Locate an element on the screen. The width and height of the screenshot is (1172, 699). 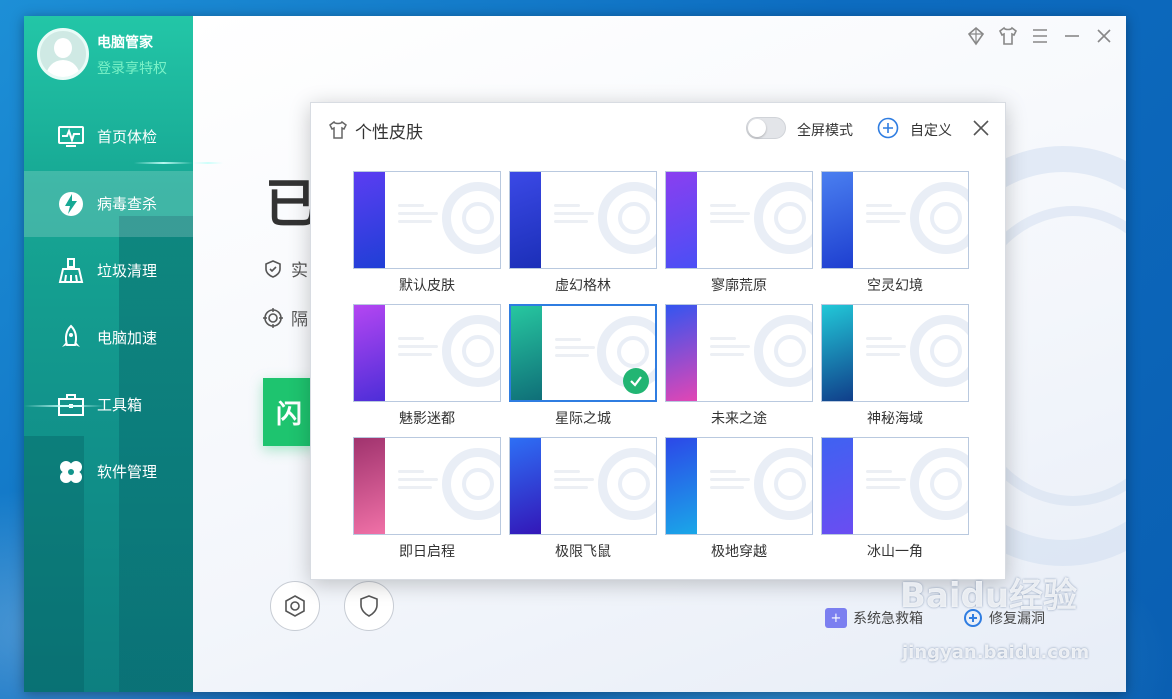
skin-name: 神秘海域 is located at coordinates (895, 419).